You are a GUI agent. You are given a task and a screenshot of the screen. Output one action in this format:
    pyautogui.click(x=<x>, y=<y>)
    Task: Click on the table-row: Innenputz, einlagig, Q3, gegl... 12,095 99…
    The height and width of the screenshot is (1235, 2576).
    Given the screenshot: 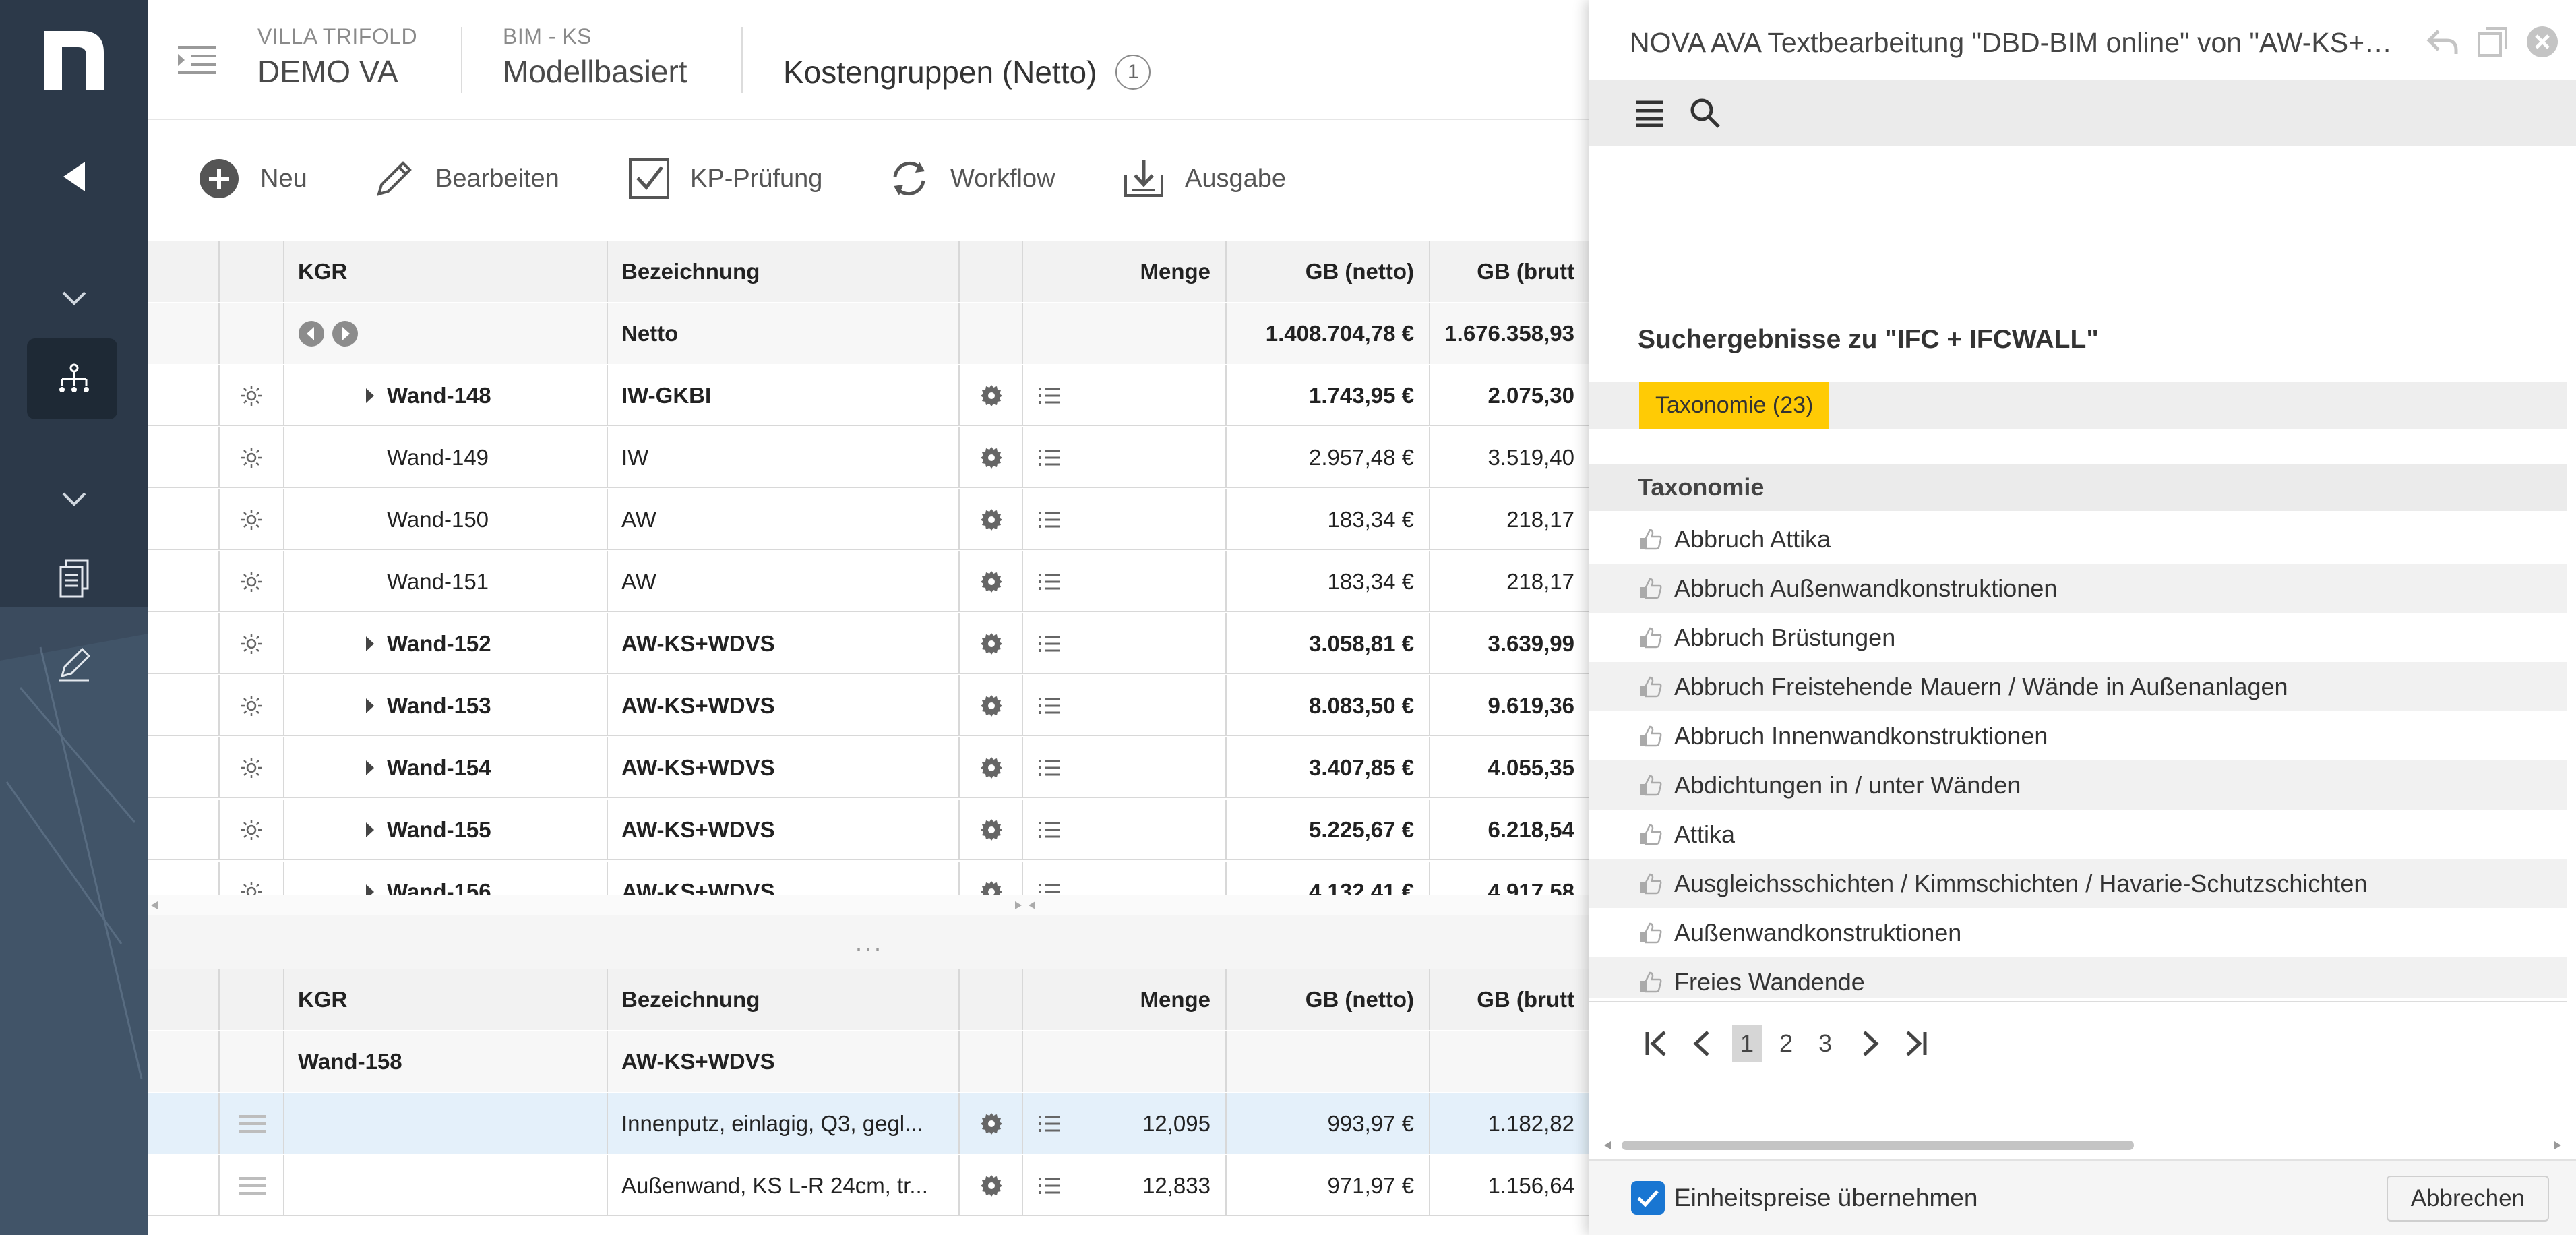 What is the action you would take?
    pyautogui.click(x=870, y=1123)
    